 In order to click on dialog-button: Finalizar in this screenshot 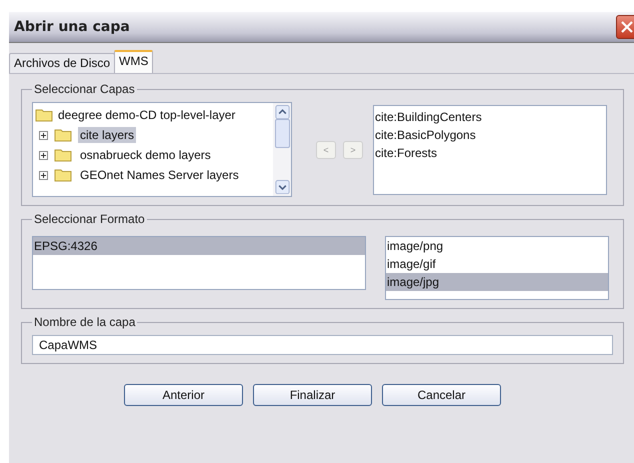, I will do `click(312, 395)`.